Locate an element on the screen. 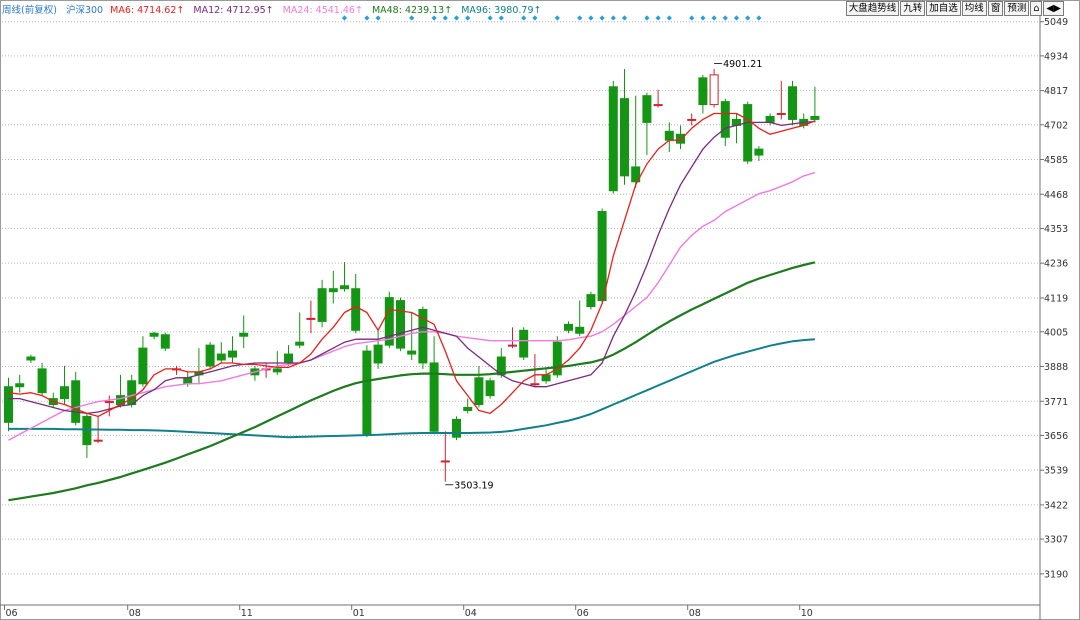 This screenshot has width=1080, height=620. window-button: 窗 is located at coordinates (995, 8).